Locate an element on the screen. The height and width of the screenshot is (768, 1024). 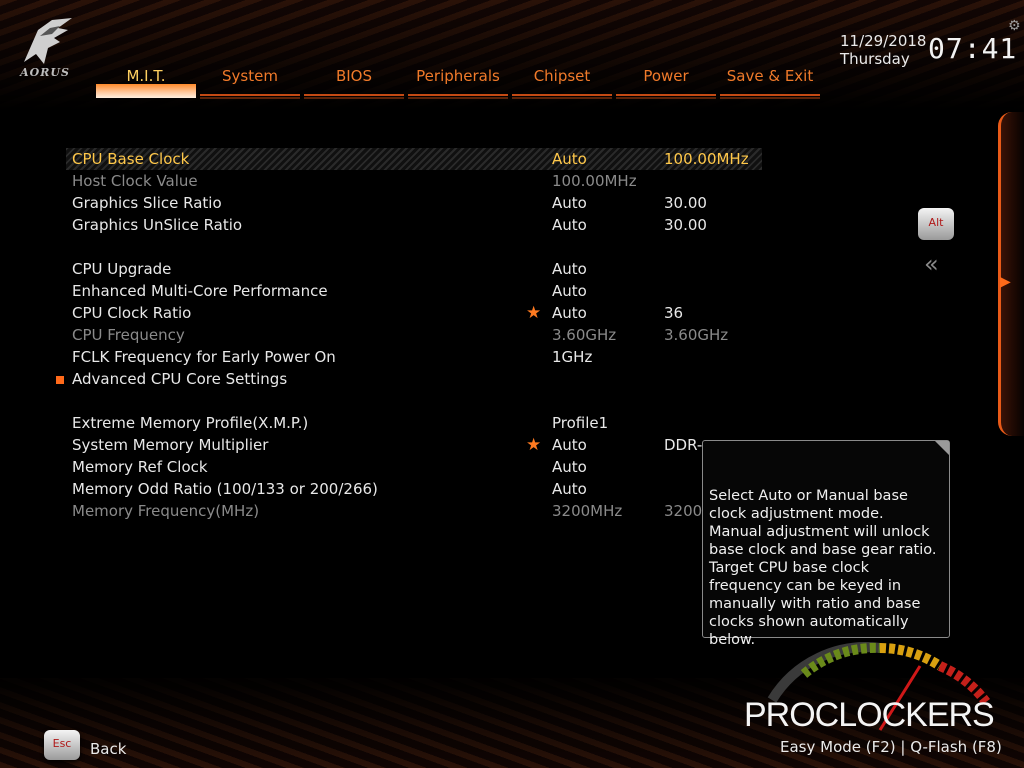
tab-power: Power is located at coordinates (666, 81).